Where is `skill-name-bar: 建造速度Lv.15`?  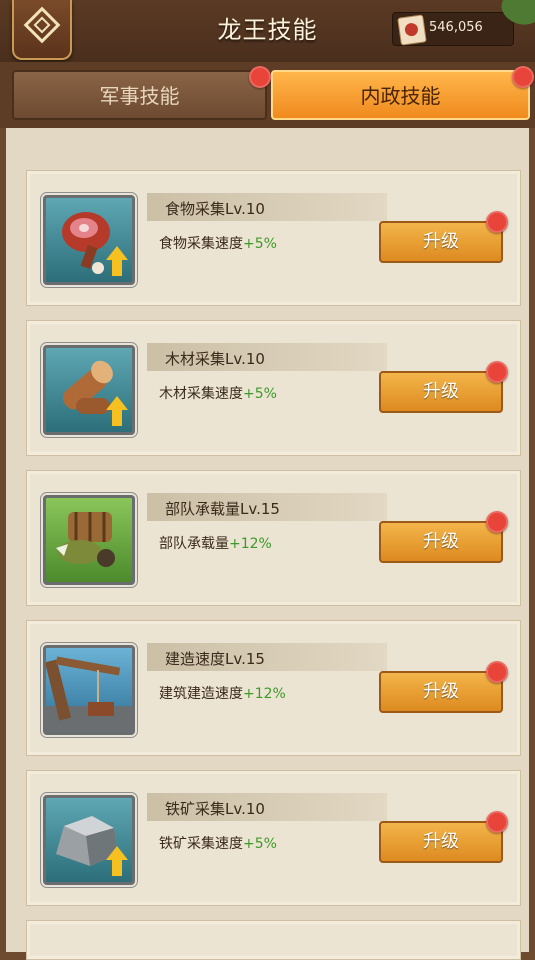 skill-name-bar: 建造速度Lv.15 is located at coordinates (267, 657).